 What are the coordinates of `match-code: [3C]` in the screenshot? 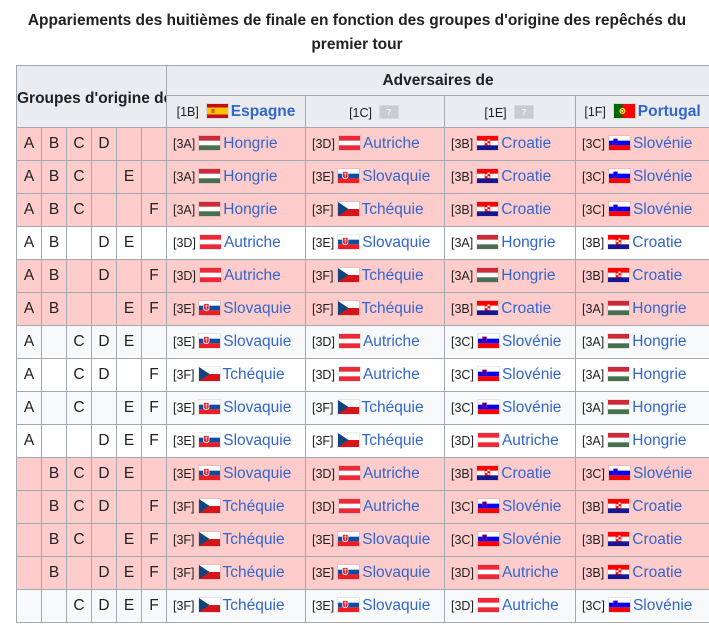 It's located at (462, 540).